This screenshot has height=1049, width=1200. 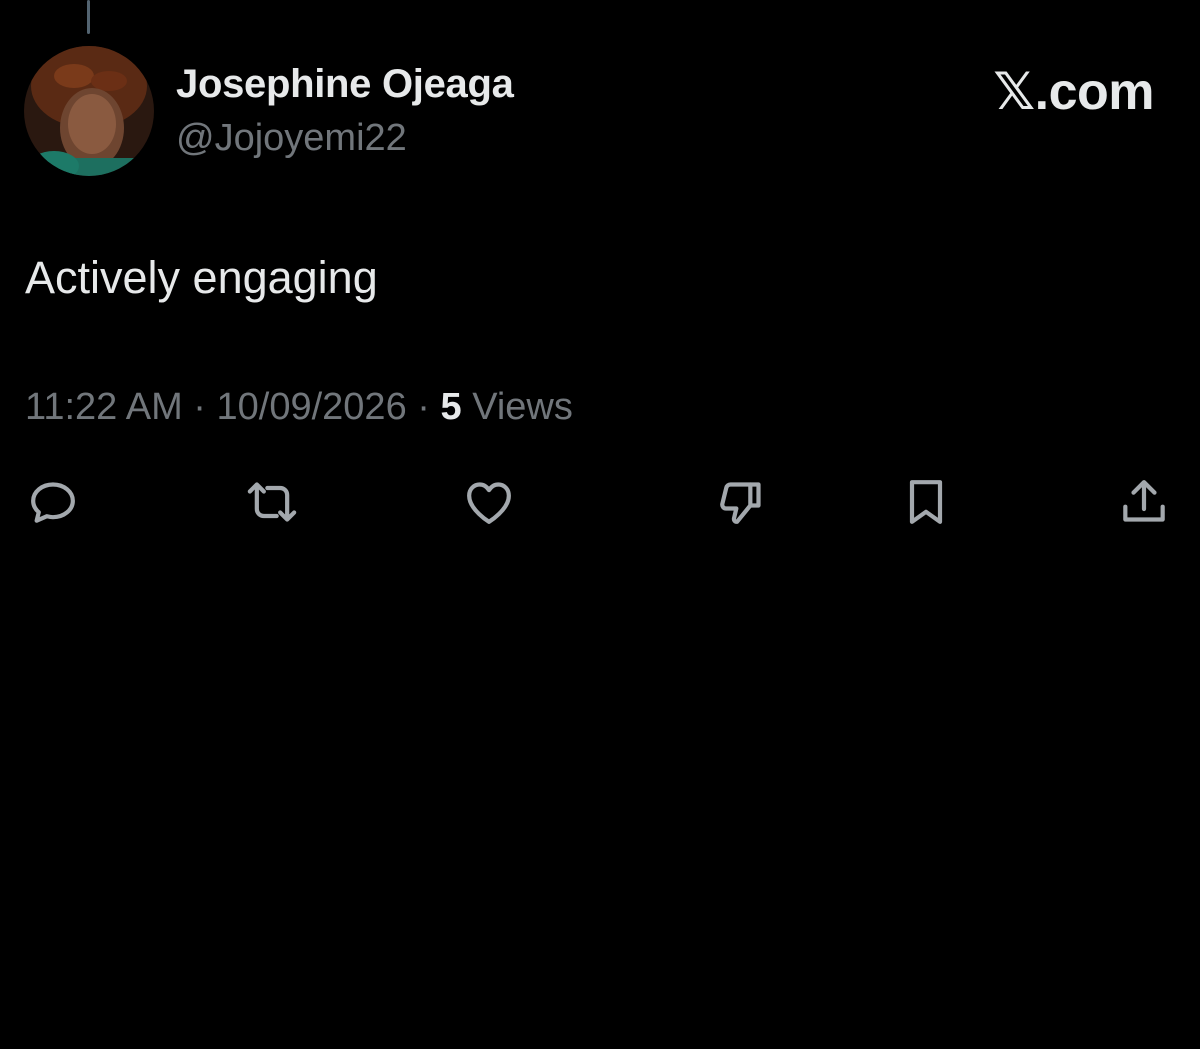 What do you see at coordinates (600, 504) in the screenshot?
I see `tweet-action-bar` at bounding box center [600, 504].